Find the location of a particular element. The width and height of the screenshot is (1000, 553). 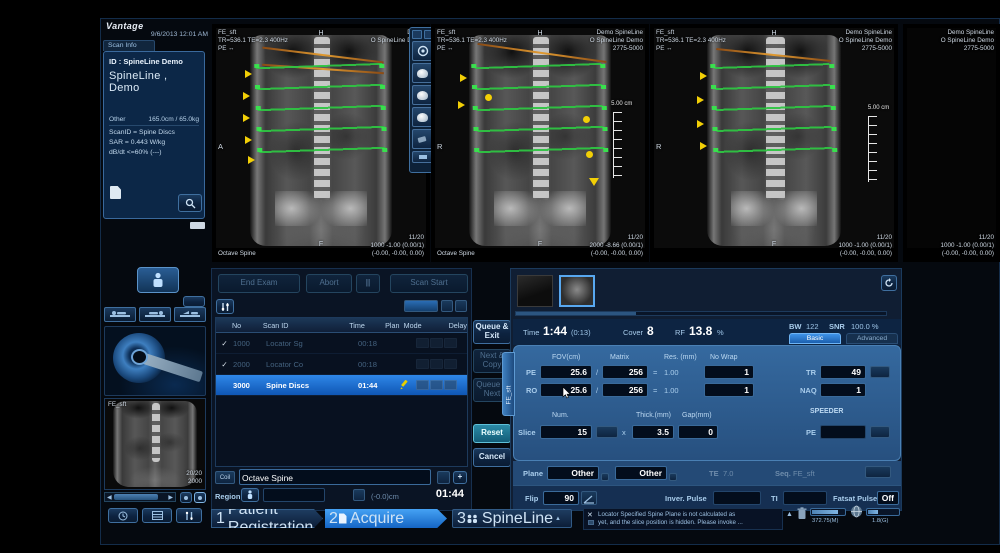

trash-icon is located at coordinates (802, 513).